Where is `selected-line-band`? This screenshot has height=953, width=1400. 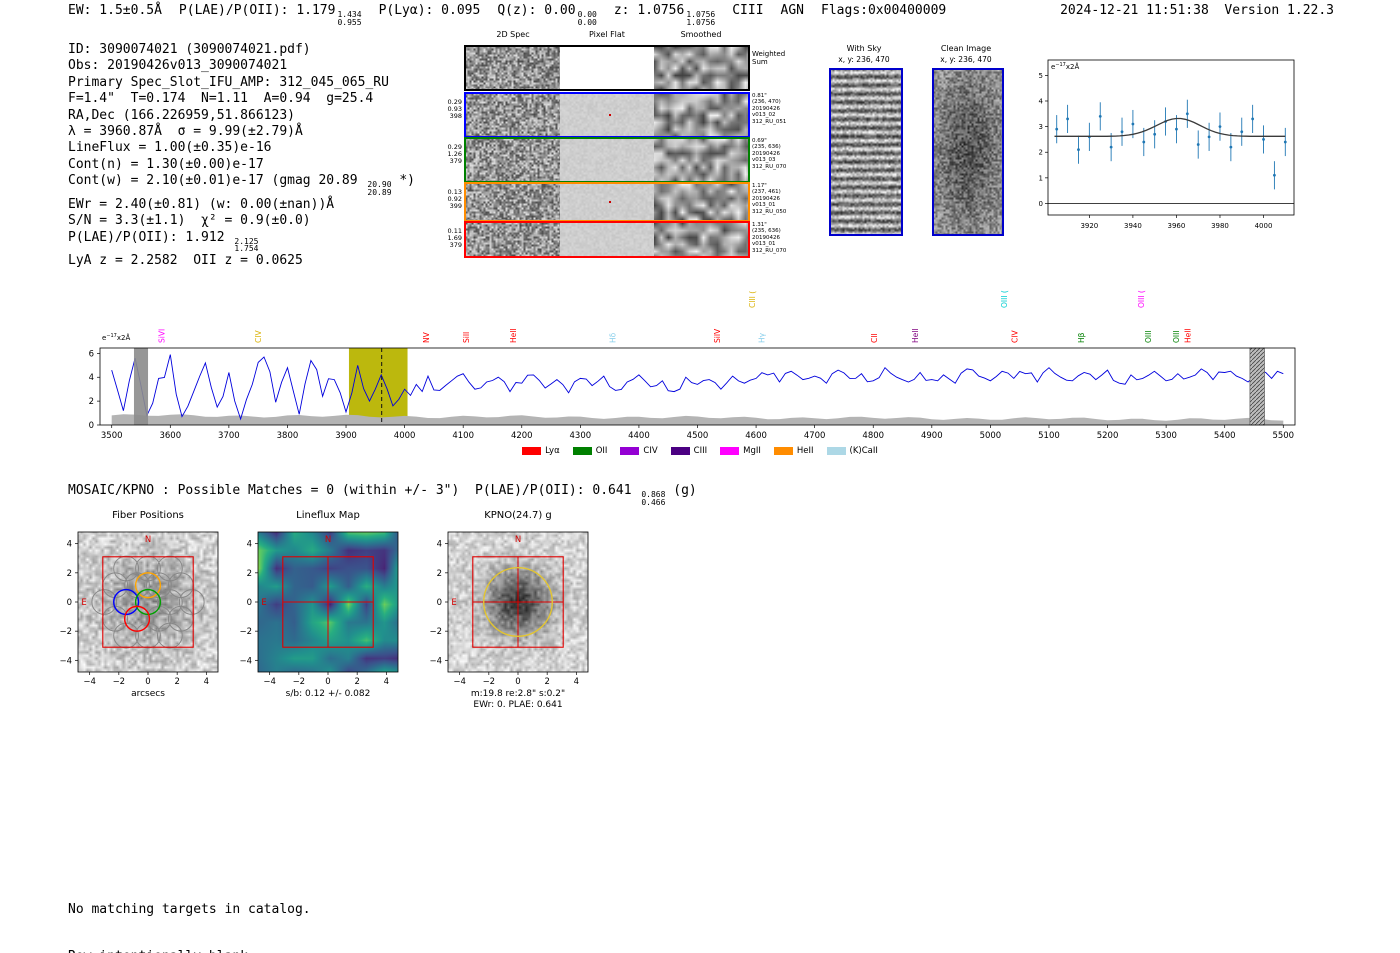 selected-line-band is located at coordinates (378, 386).